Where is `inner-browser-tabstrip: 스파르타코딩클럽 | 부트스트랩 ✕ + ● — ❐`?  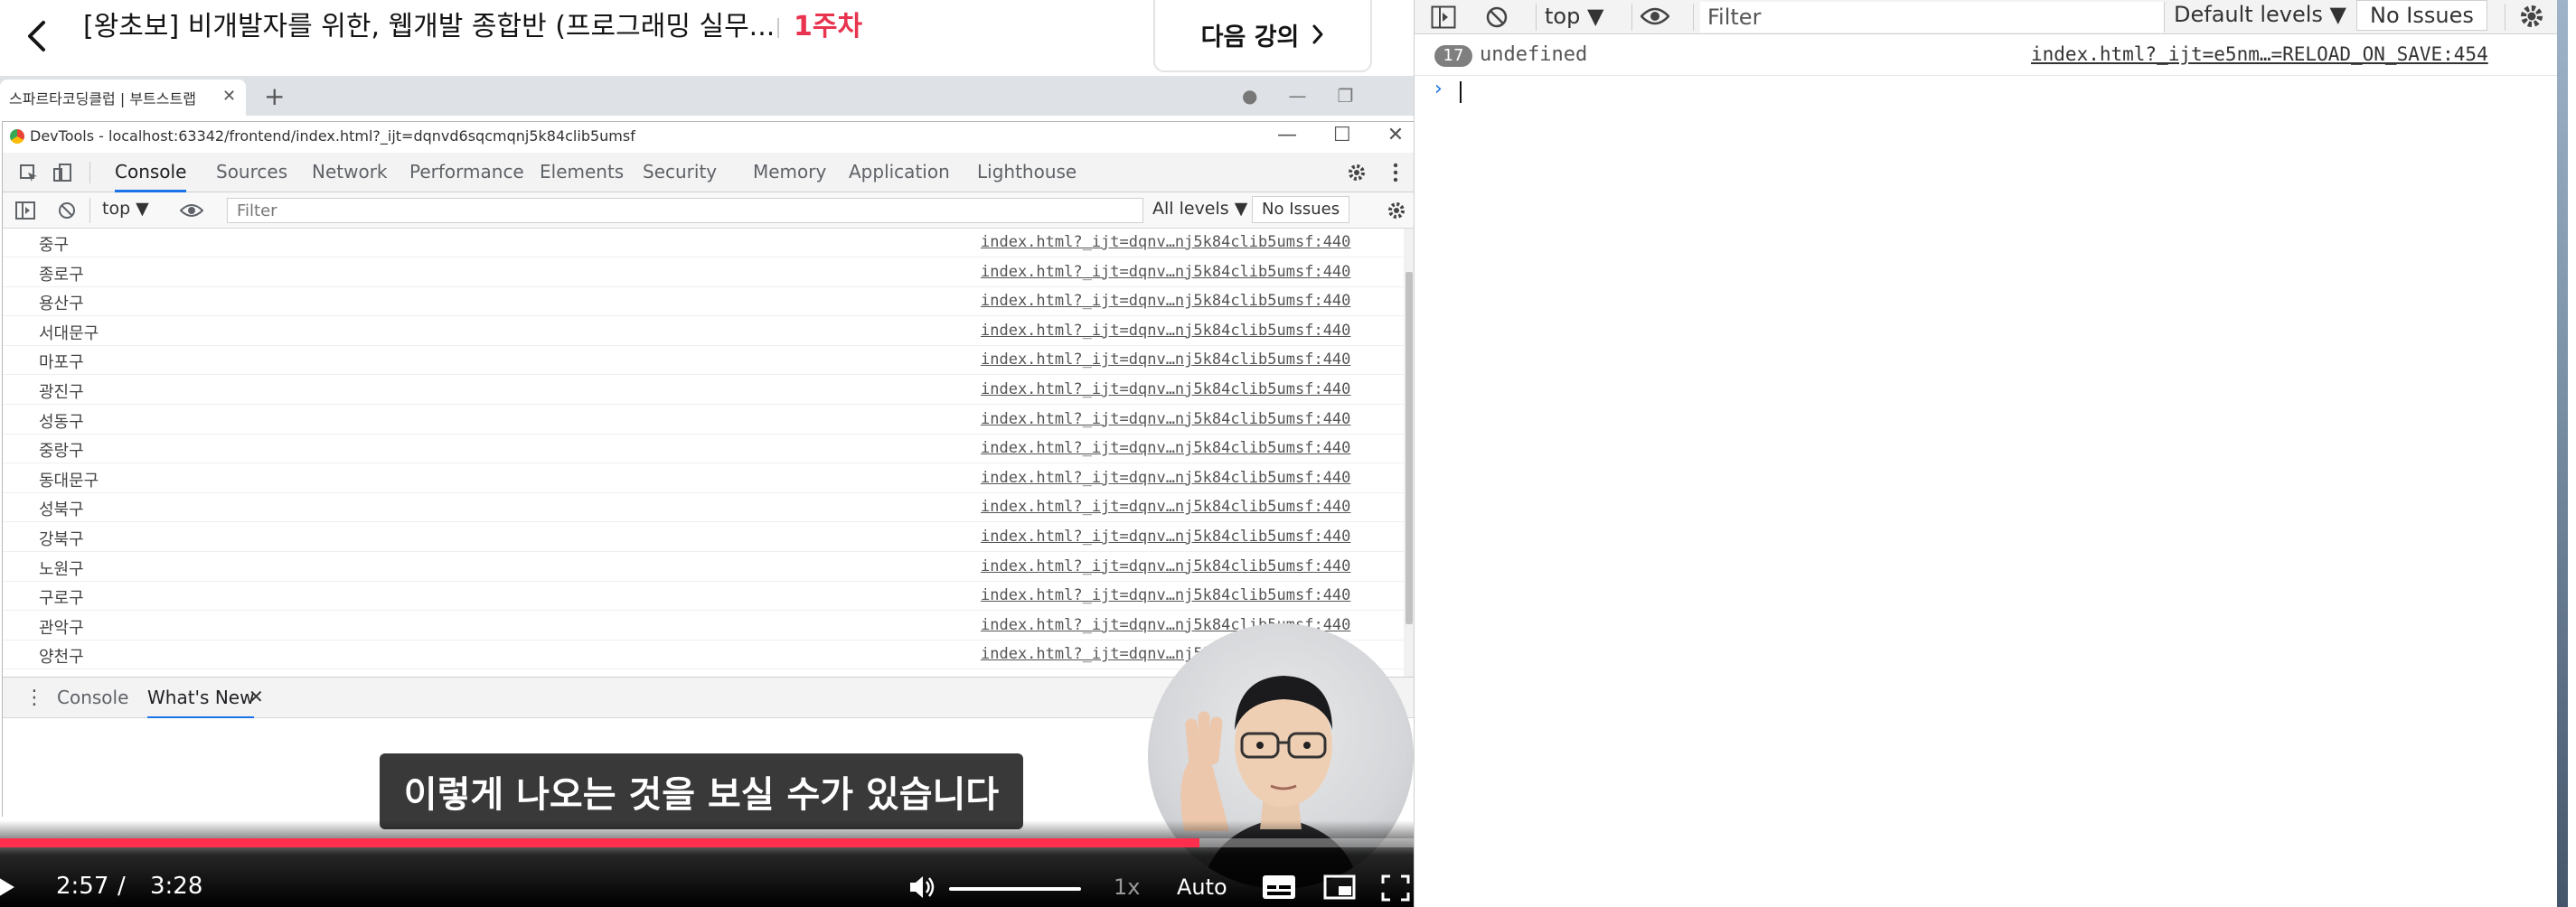
inner-browser-tabstrip: 스파르타코딩클럽 | 부트스트랩 ✕ + ● — ❐ is located at coordinates (707, 96).